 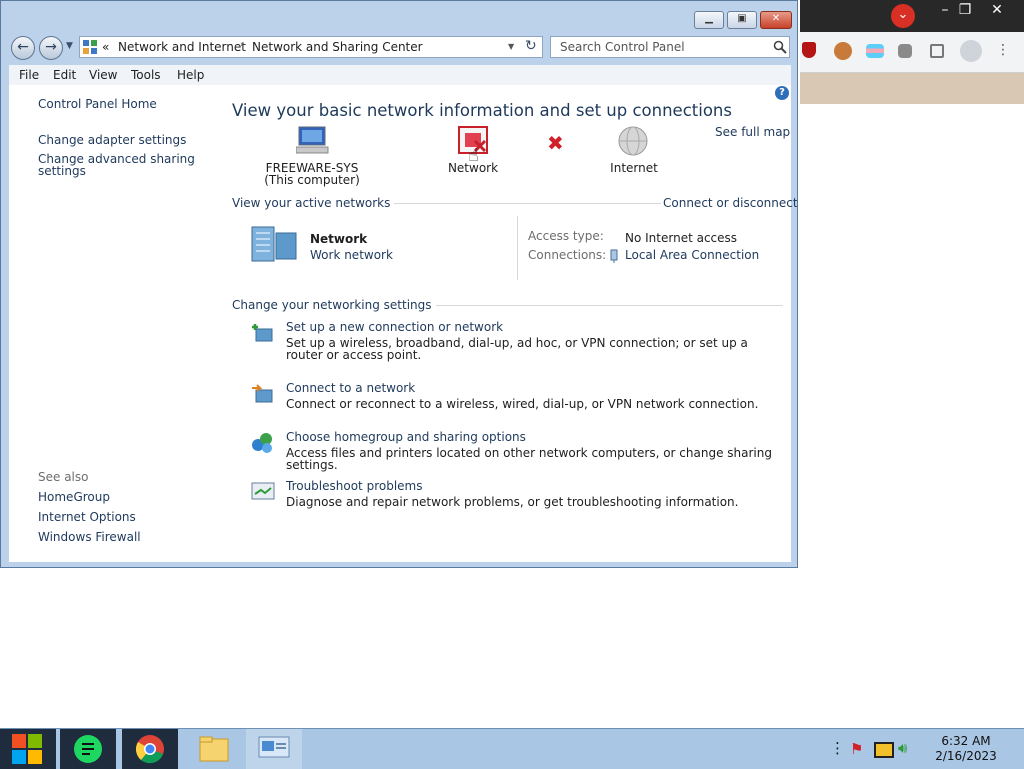 What do you see at coordinates (97, 104) in the screenshot?
I see `control-panel-home-link: Control Panel Home` at bounding box center [97, 104].